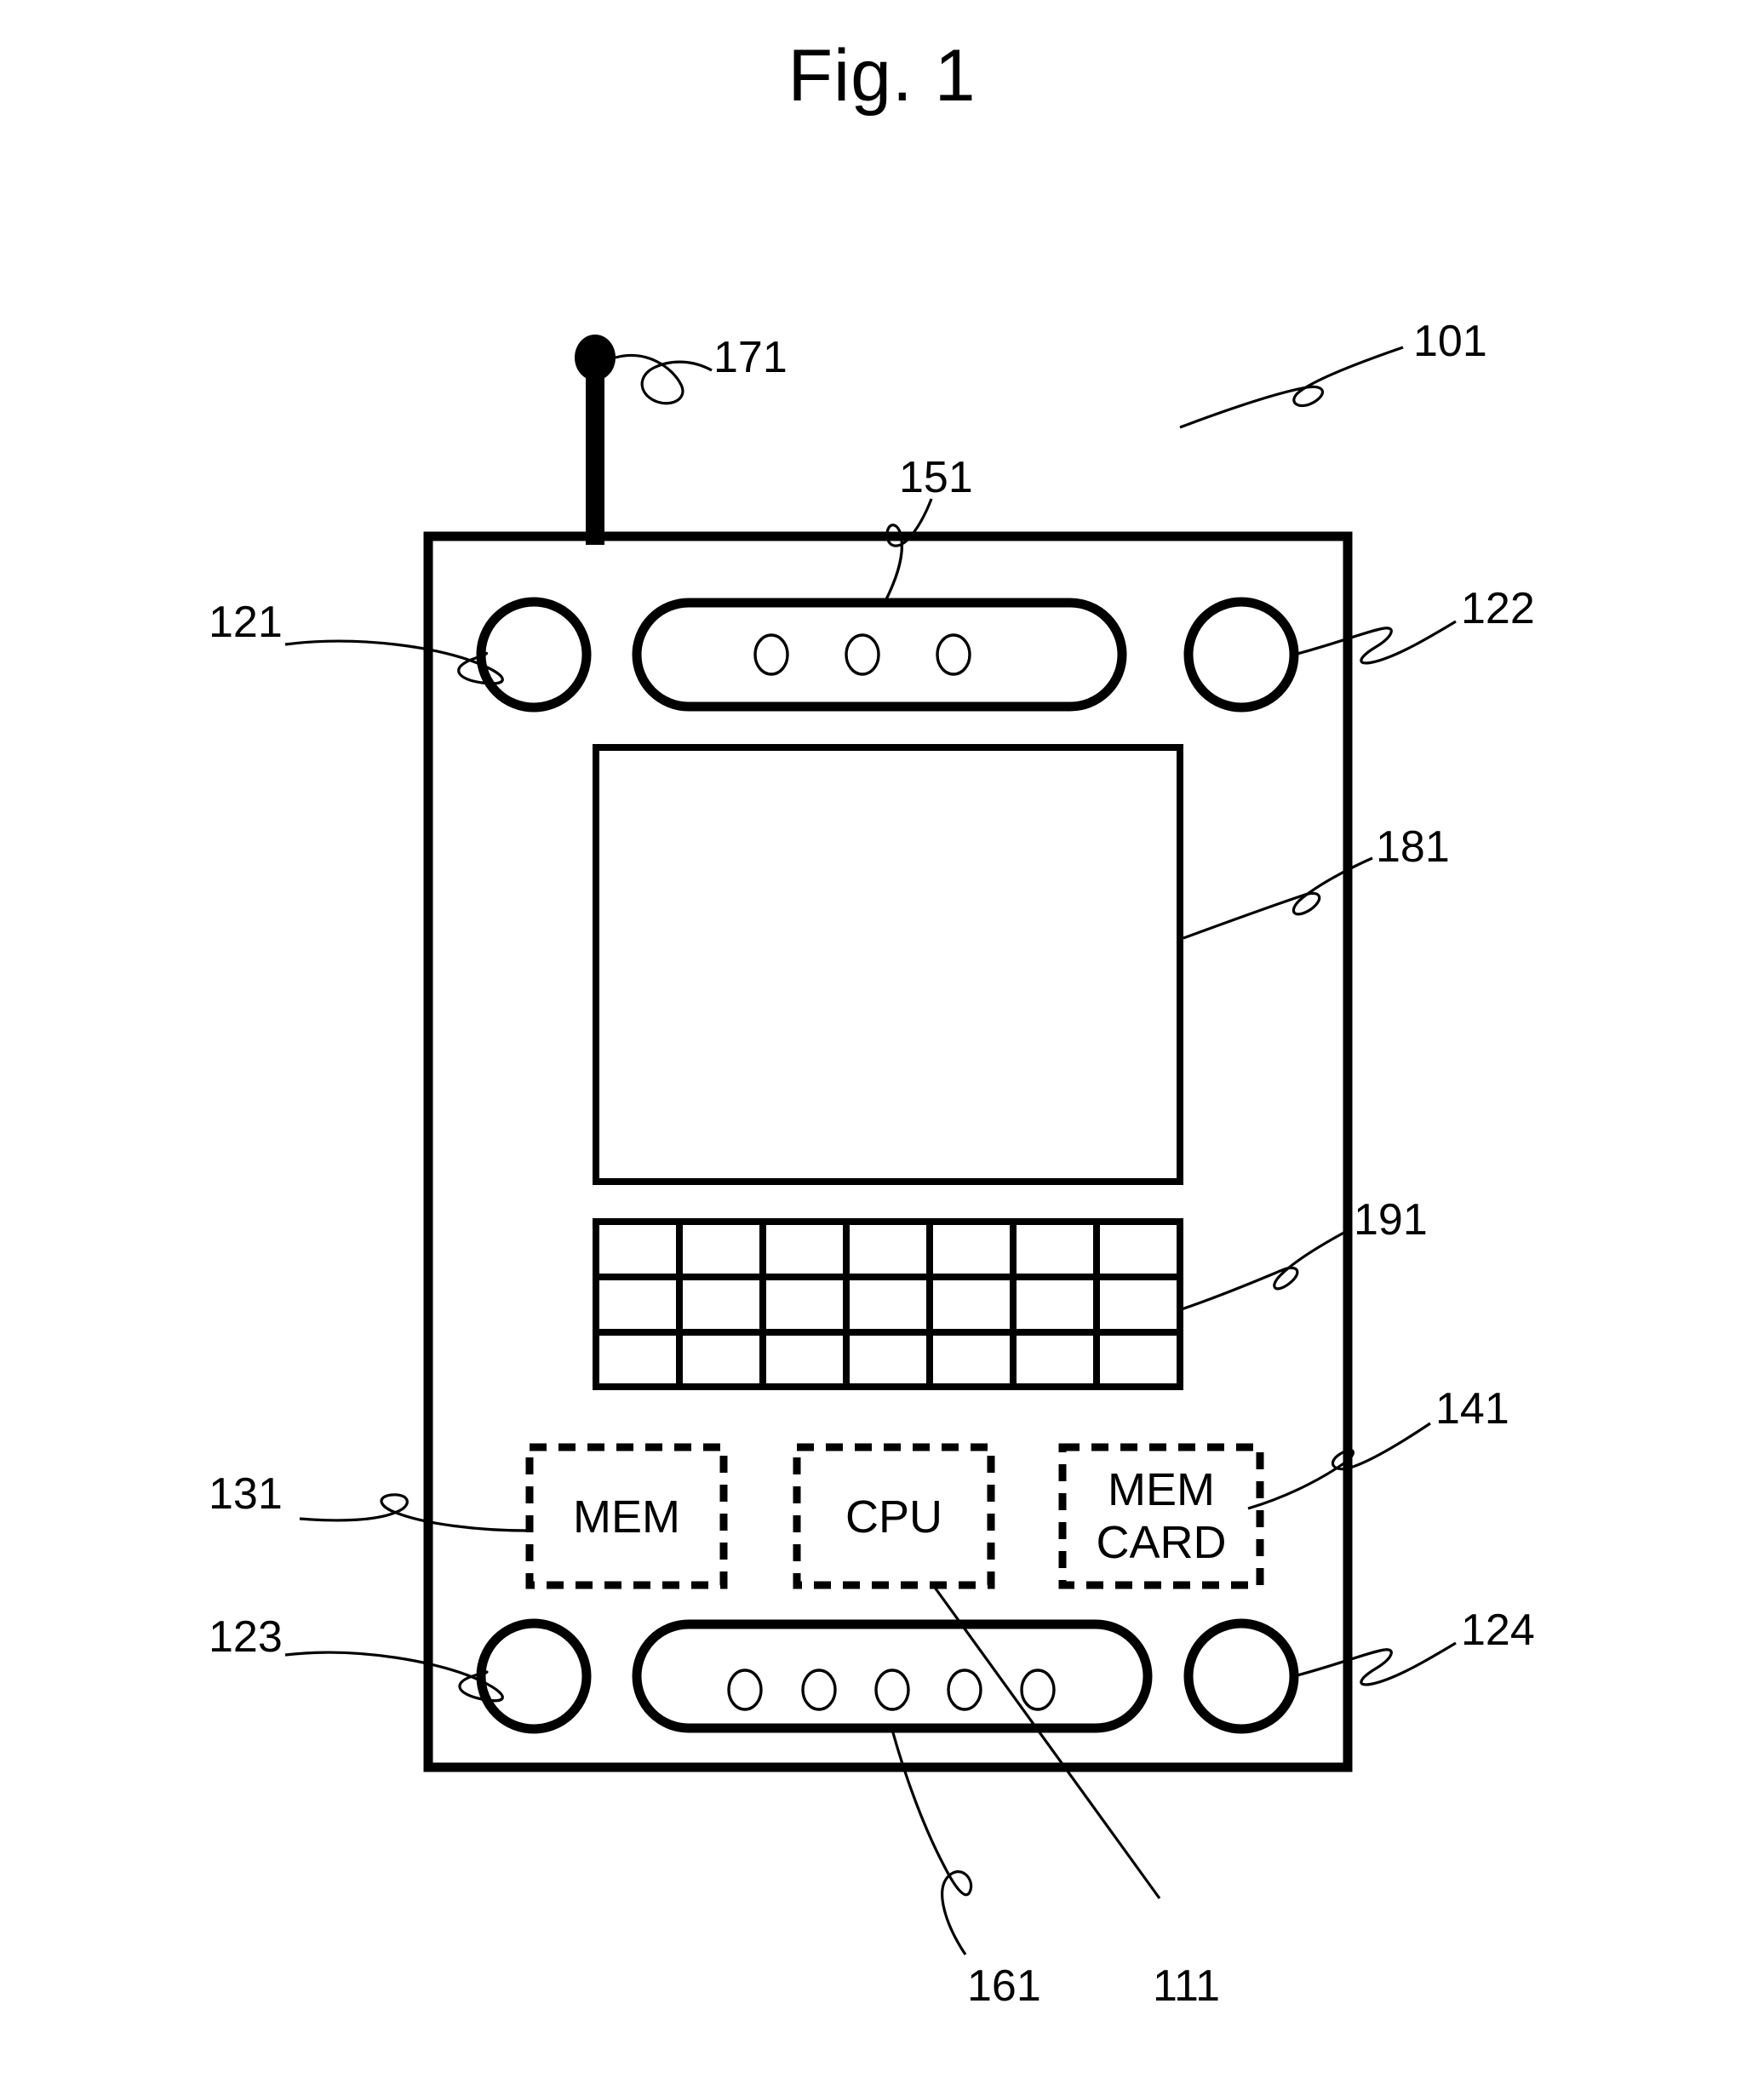 Image resolution: width=1764 pixels, height=2078 pixels. I want to click on display-screen, so click(888, 965).